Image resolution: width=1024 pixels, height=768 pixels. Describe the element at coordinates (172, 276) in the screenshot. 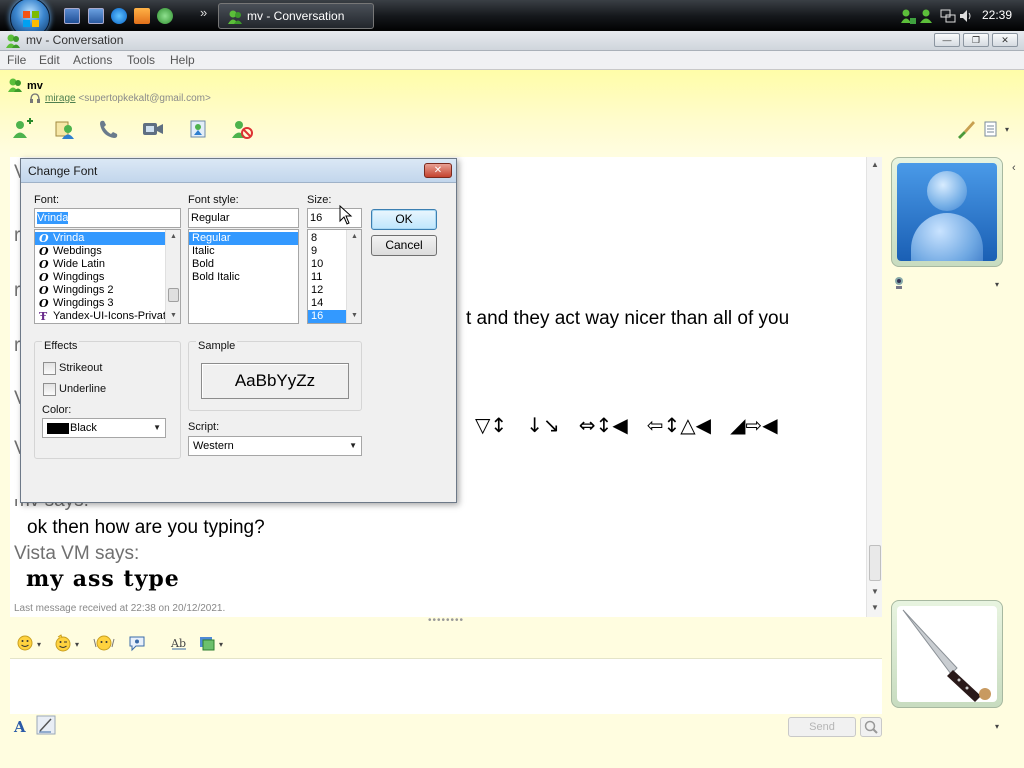

I see `font-list-scrollbar: ▲ ▼` at that location.